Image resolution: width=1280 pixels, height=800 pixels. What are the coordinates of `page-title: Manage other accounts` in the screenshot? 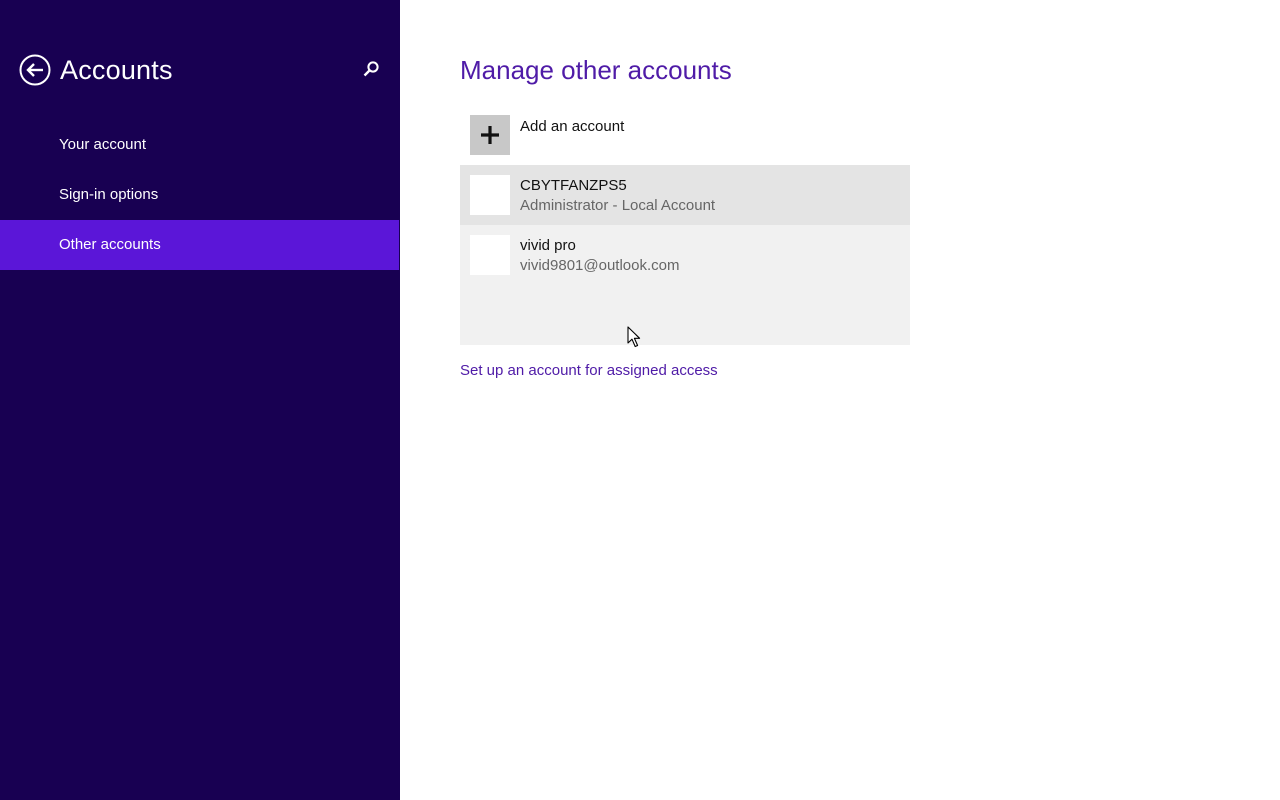 It's located at (596, 70).